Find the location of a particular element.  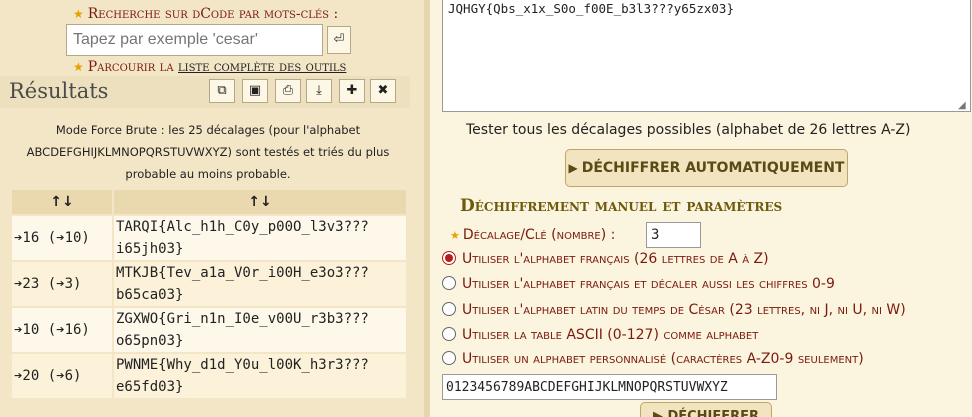

resize-grip-icon: ◢ is located at coordinates (963, 105).